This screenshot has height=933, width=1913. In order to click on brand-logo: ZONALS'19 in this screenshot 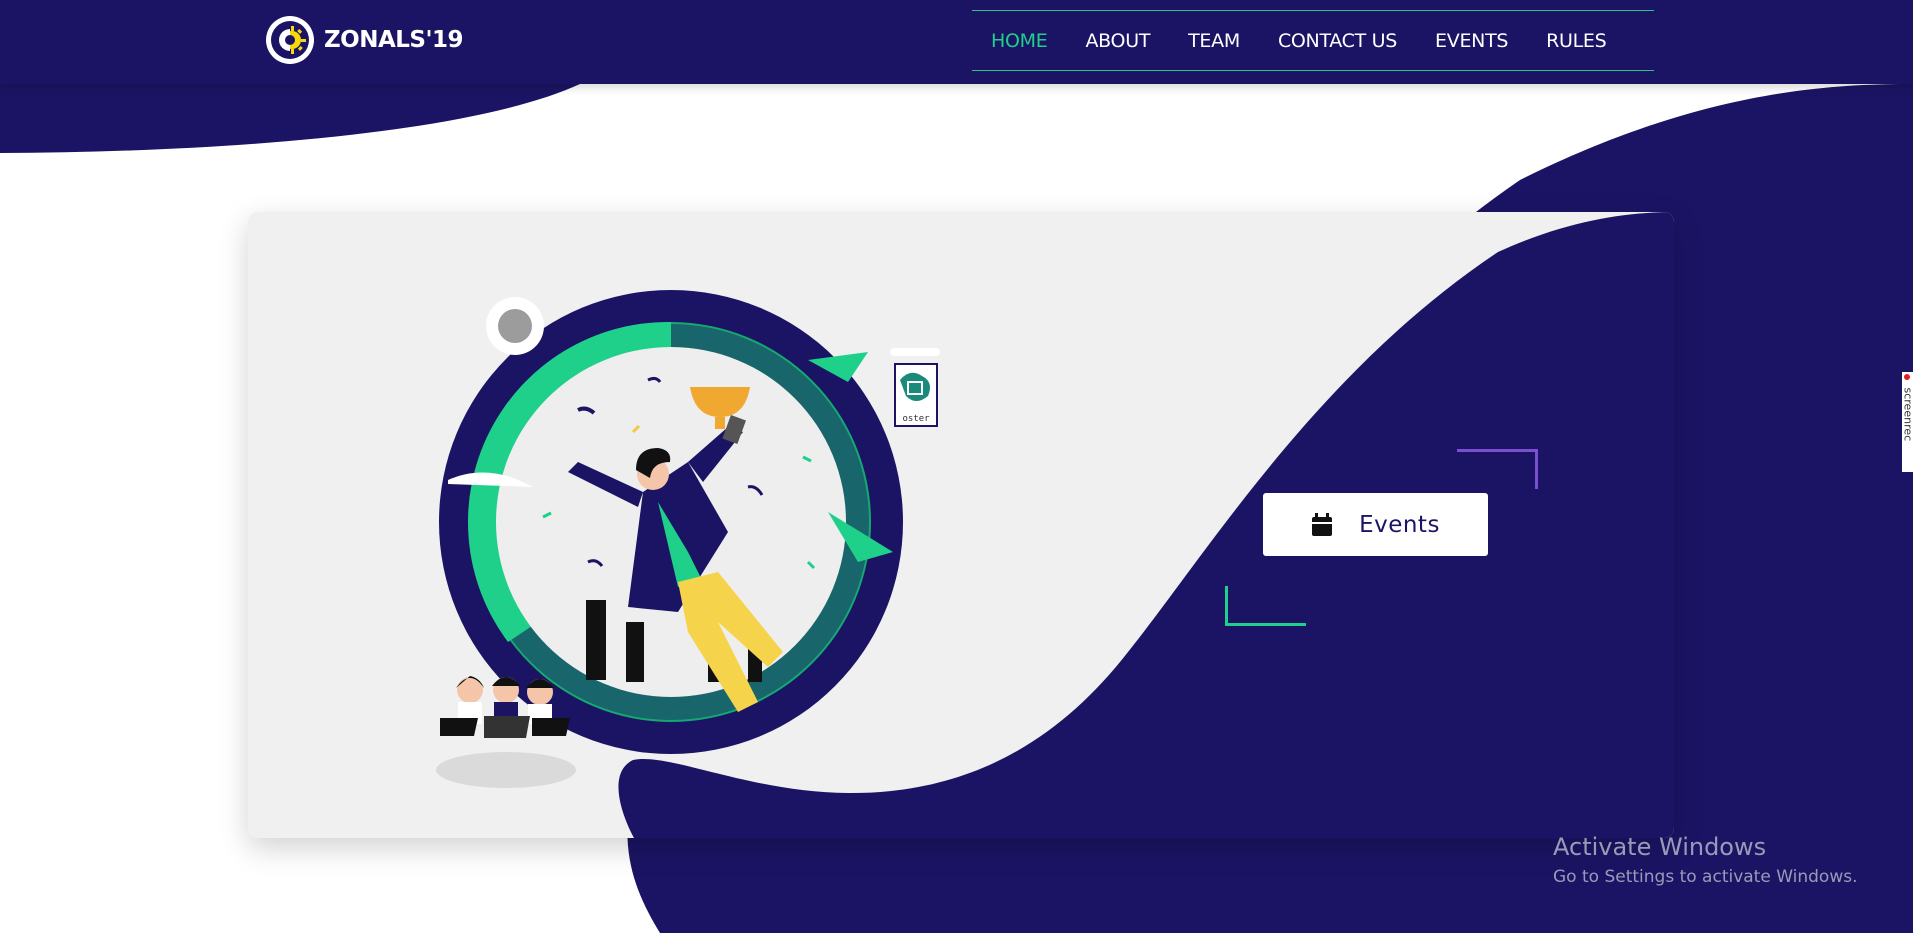, I will do `click(364, 40)`.